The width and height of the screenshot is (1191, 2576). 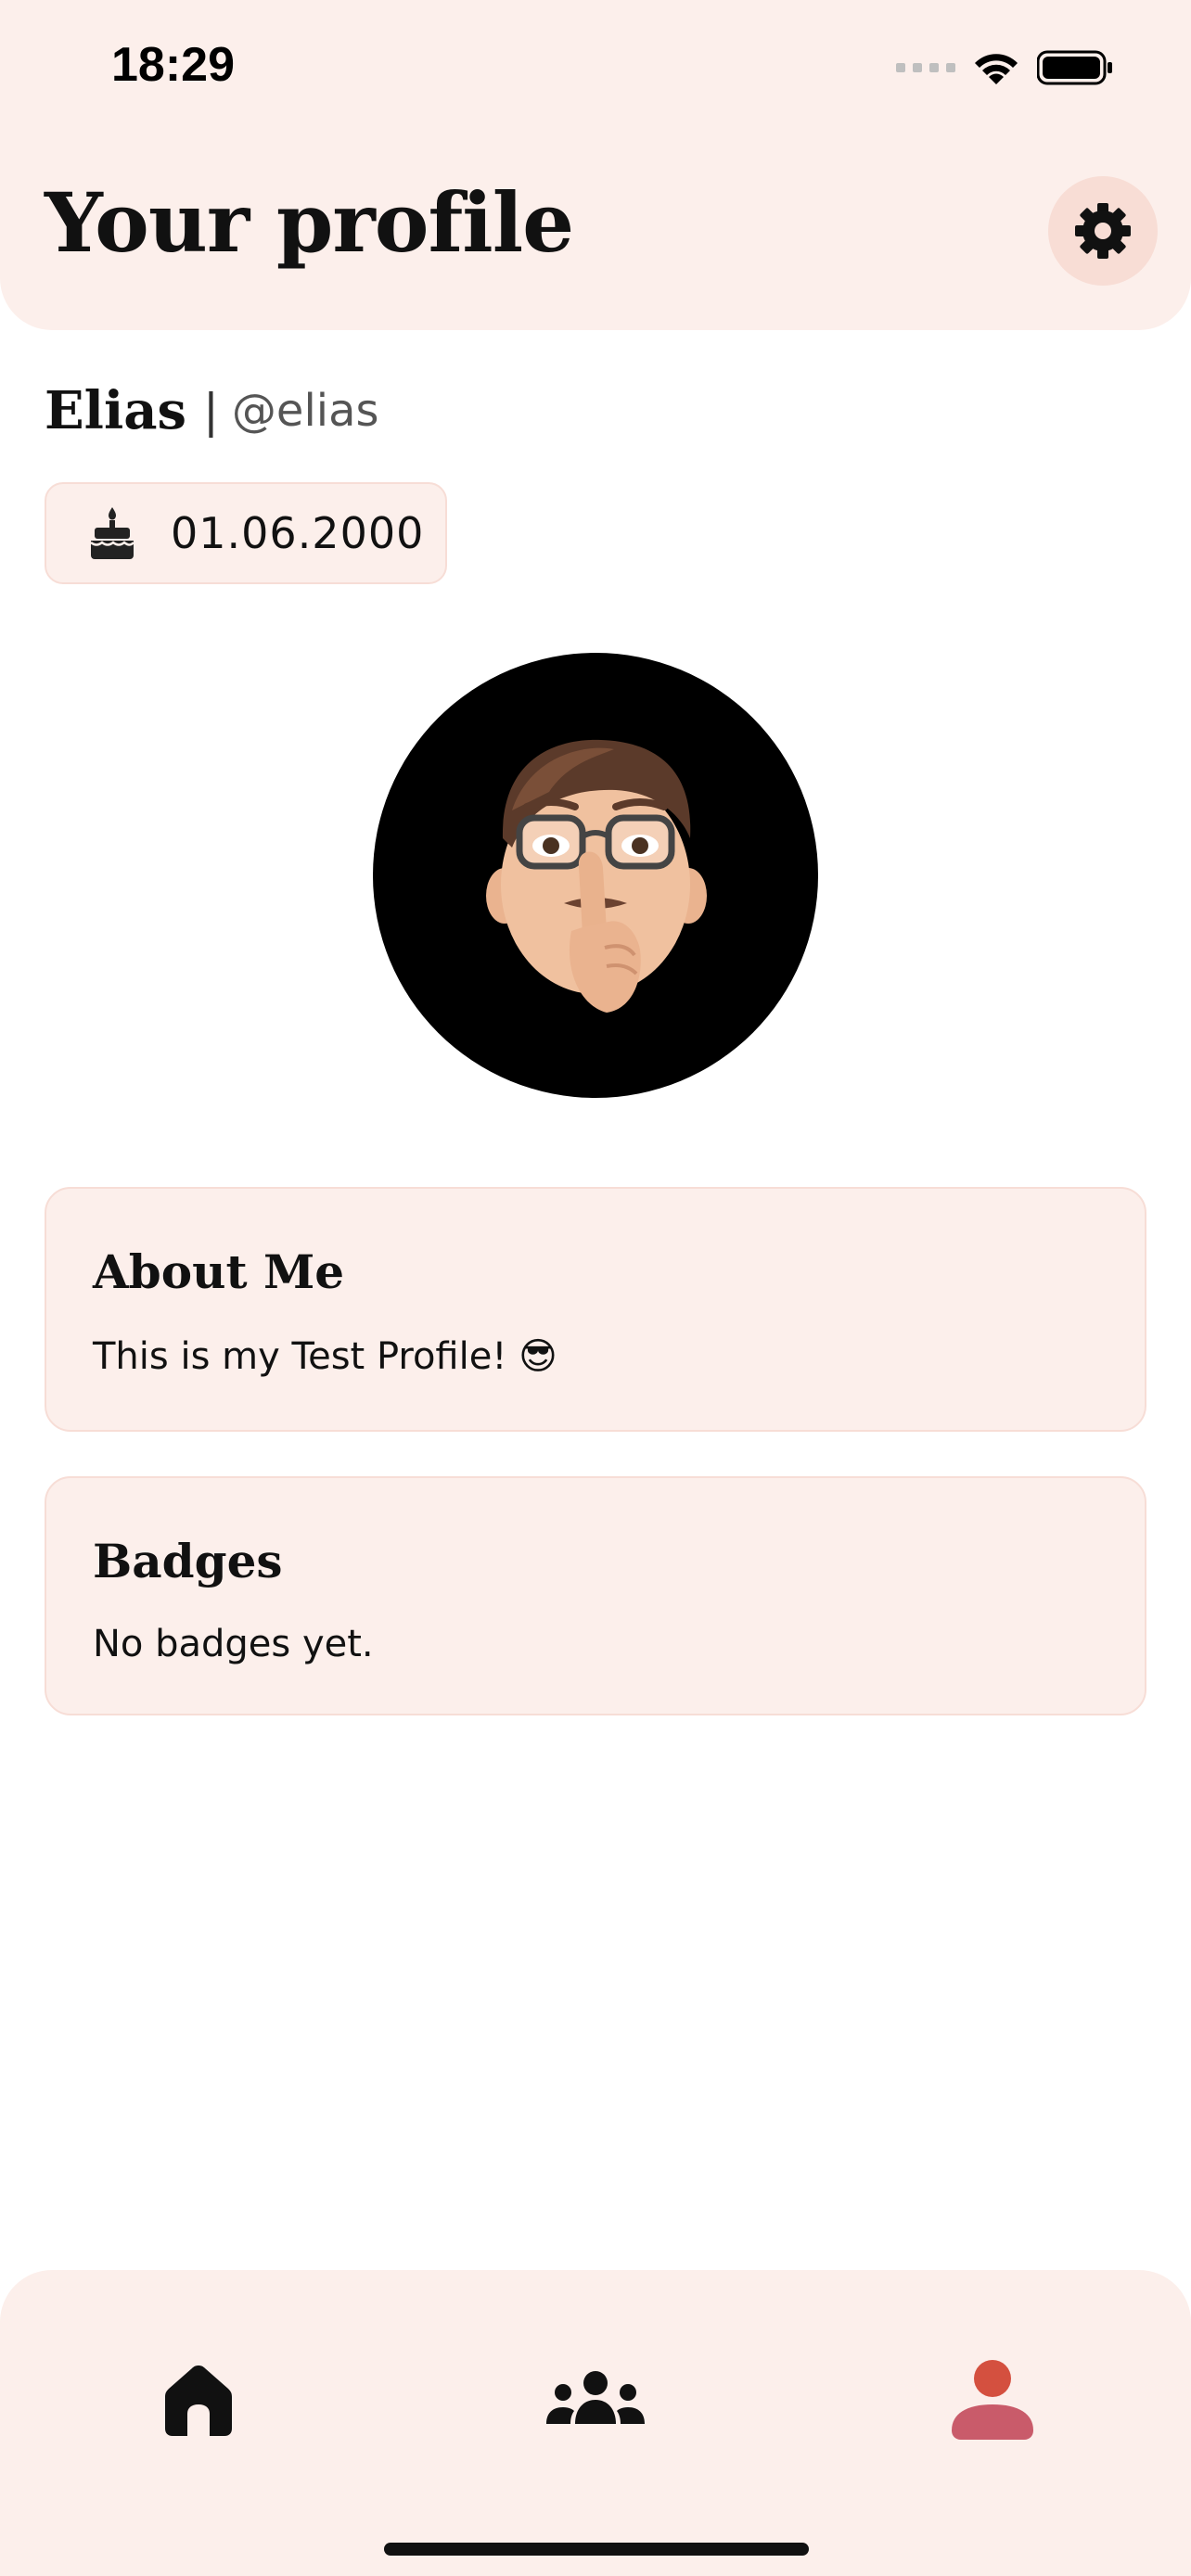 I want to click on group-icon, so click(x=595, y=2397).